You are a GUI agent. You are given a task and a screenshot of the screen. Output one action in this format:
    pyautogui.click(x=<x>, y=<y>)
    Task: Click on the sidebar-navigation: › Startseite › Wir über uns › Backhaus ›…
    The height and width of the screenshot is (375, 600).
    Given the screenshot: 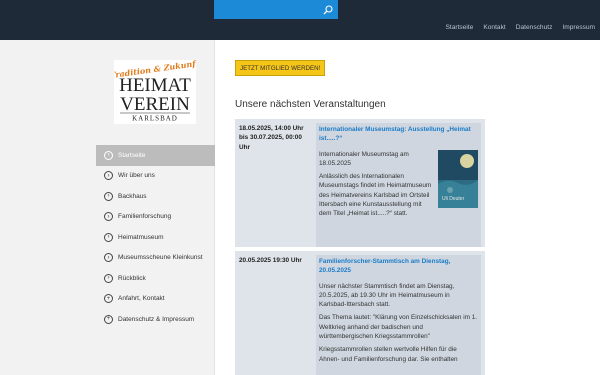 What is the action you would take?
    pyautogui.click(x=155, y=237)
    